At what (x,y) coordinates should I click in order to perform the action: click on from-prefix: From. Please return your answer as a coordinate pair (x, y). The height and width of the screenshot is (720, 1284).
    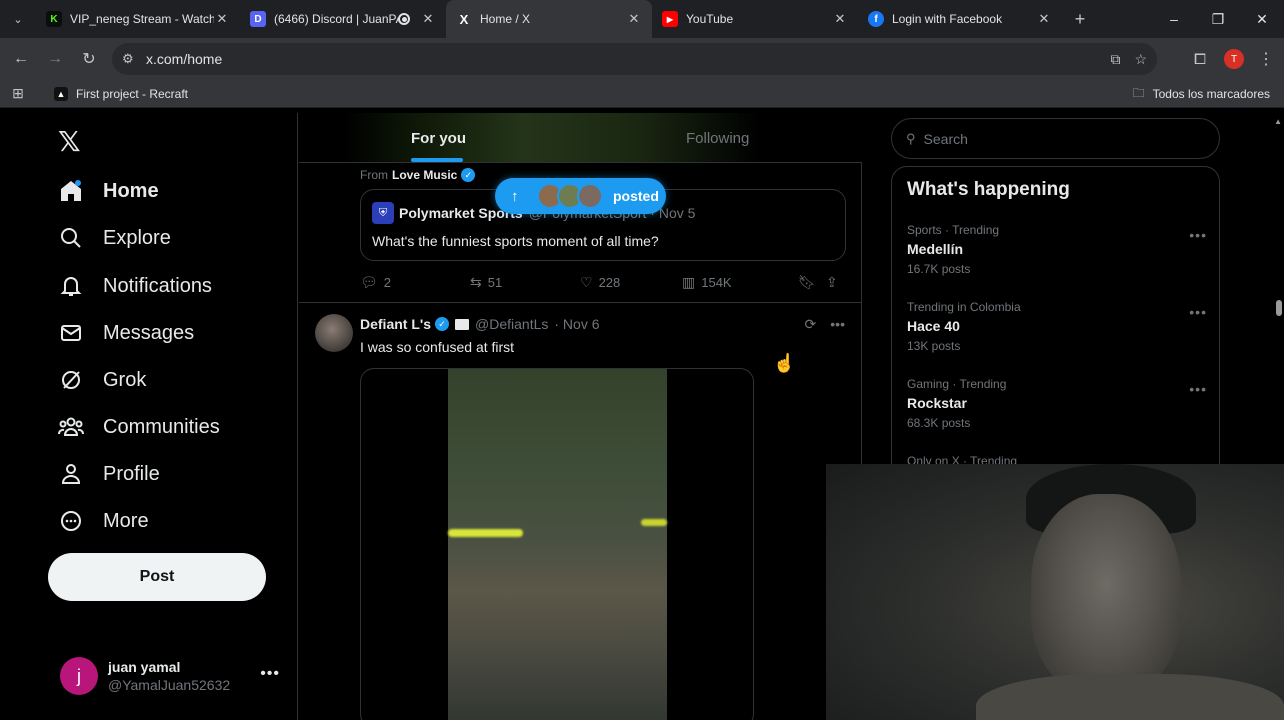
    Looking at the image, I should click on (374, 175).